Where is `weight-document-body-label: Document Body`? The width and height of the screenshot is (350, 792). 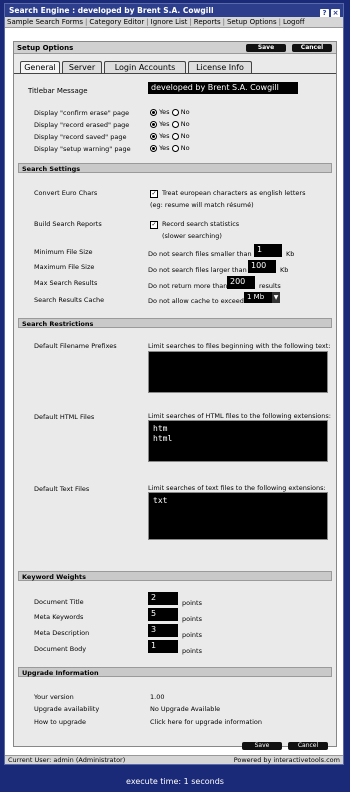 weight-document-body-label: Document Body is located at coordinates (60, 649).